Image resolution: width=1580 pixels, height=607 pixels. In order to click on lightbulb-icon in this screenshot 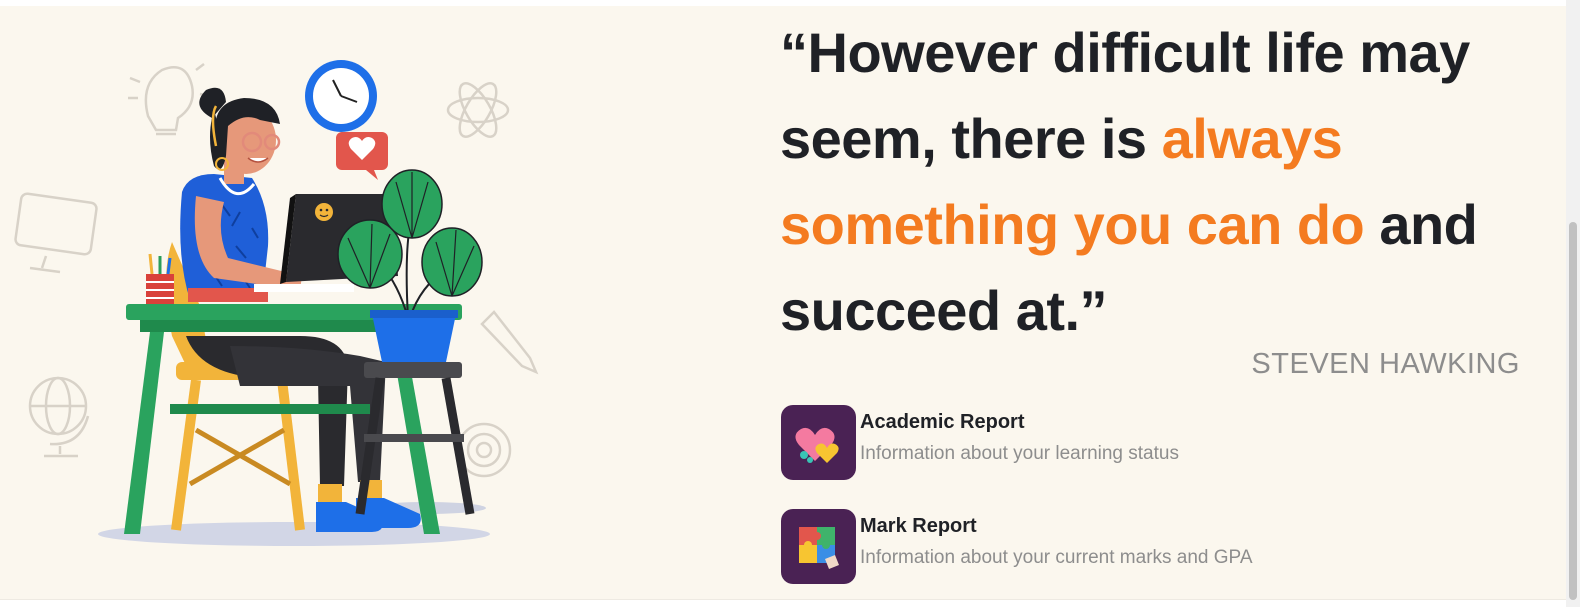, I will do `click(169, 99)`.